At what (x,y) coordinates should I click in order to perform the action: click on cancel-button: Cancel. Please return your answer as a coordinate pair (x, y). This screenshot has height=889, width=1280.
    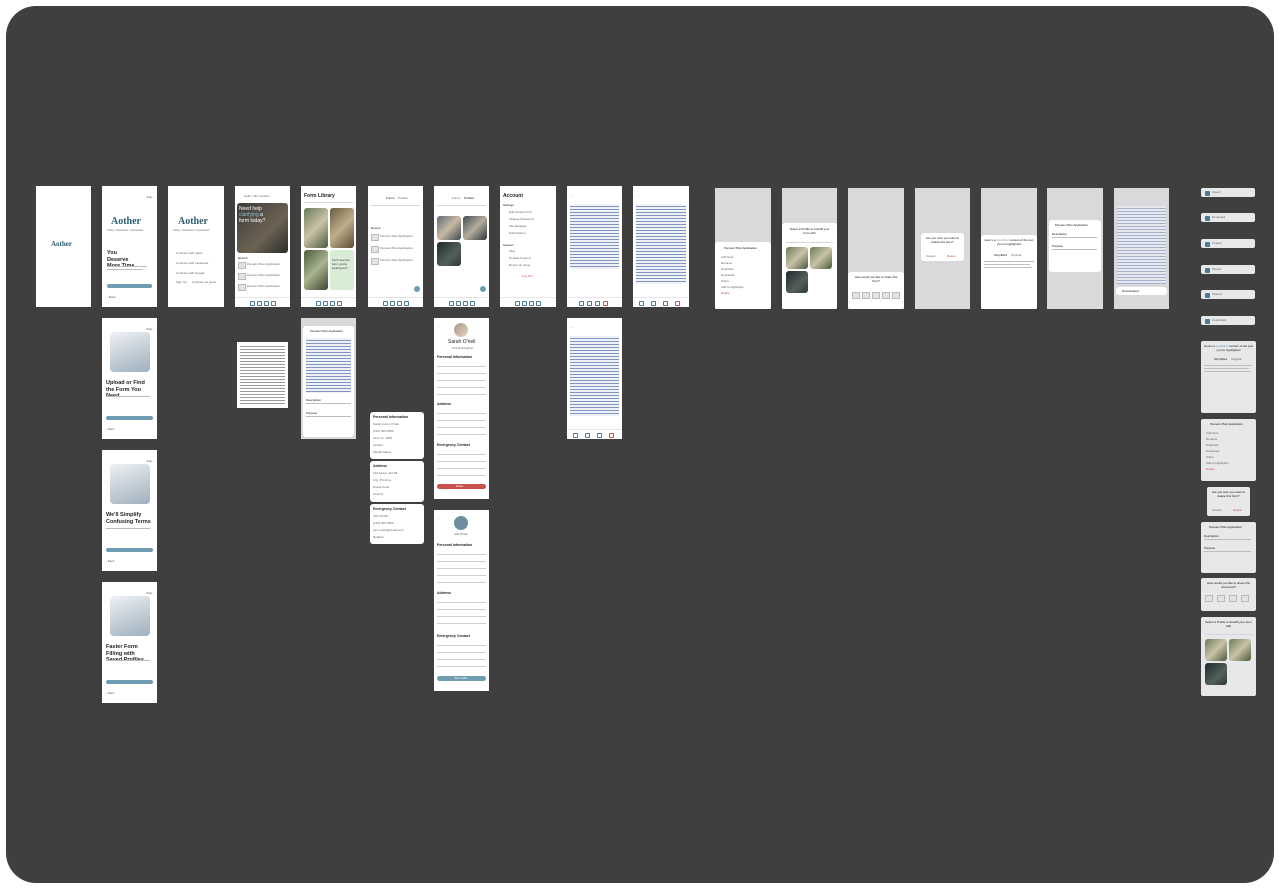
    Looking at the image, I should click on (930, 256).